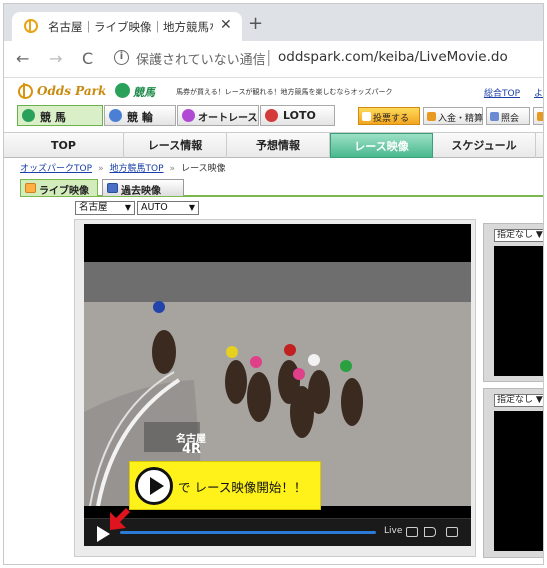 This screenshot has height=568, width=547. I want to click on back-icon: ←, so click(22, 58).